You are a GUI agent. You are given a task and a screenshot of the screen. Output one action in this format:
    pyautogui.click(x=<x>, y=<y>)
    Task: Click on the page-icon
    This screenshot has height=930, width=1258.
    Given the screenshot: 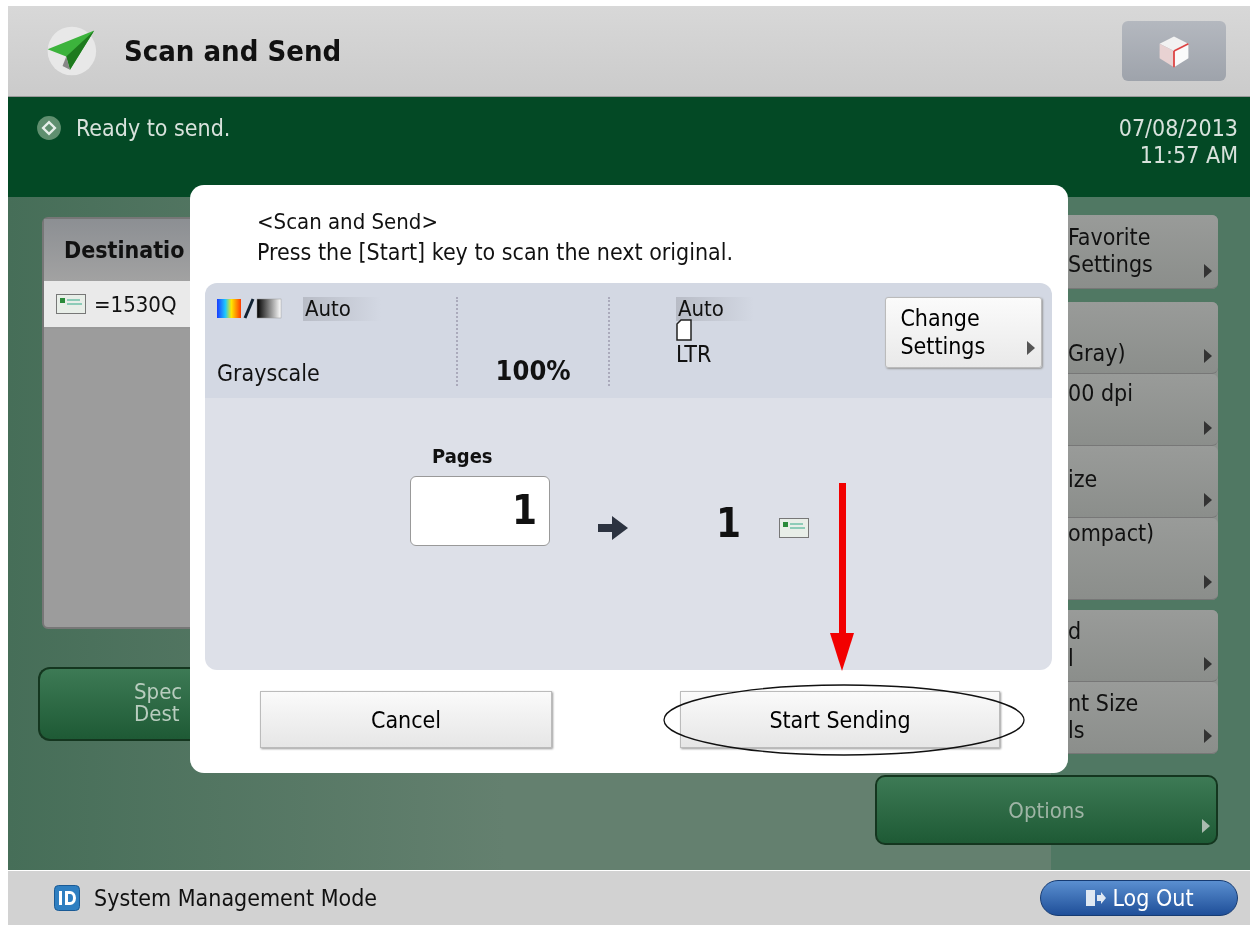 What is the action you would take?
    pyautogui.click(x=683, y=330)
    